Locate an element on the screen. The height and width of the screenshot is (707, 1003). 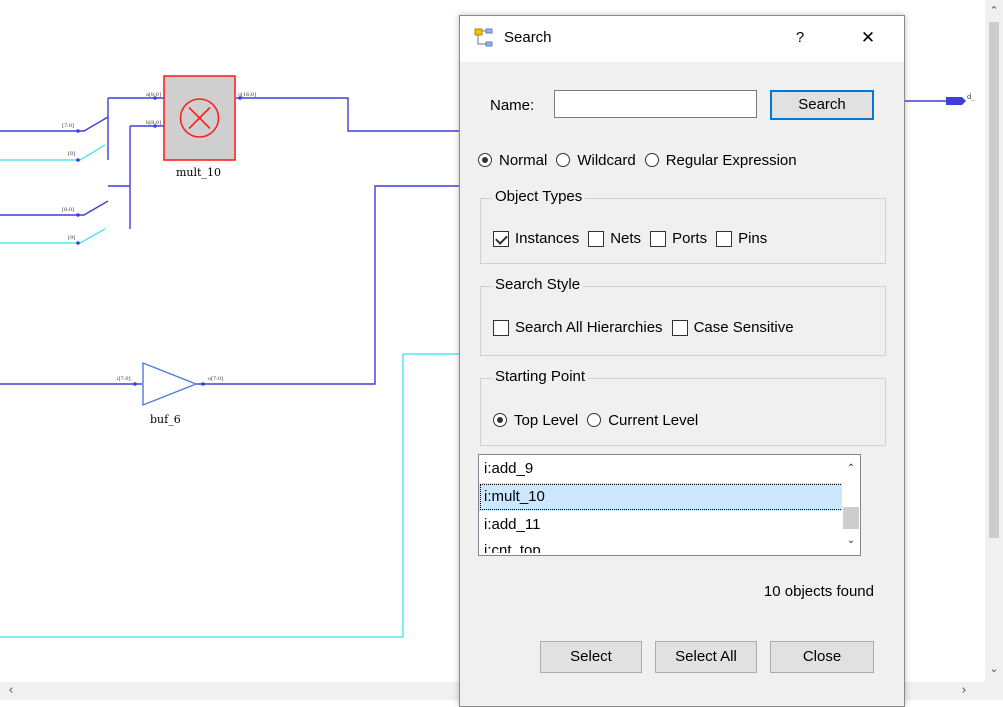
group-title: Object Types is located at coordinates (539, 196).